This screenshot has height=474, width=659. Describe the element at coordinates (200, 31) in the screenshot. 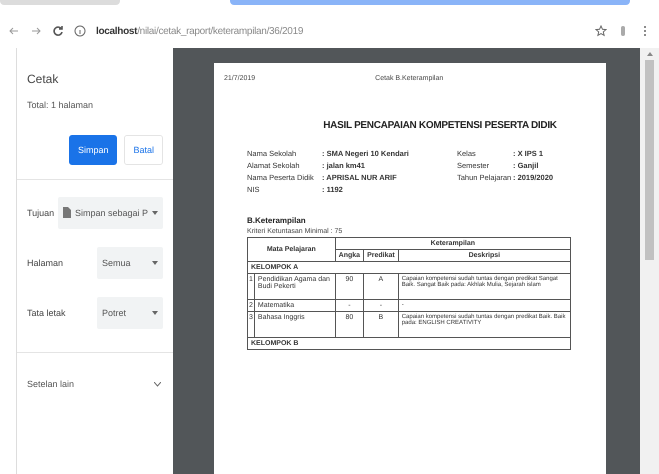

I see `url-text: localhost/nilai/cetak_raport/keterampilan/36/2019` at that location.